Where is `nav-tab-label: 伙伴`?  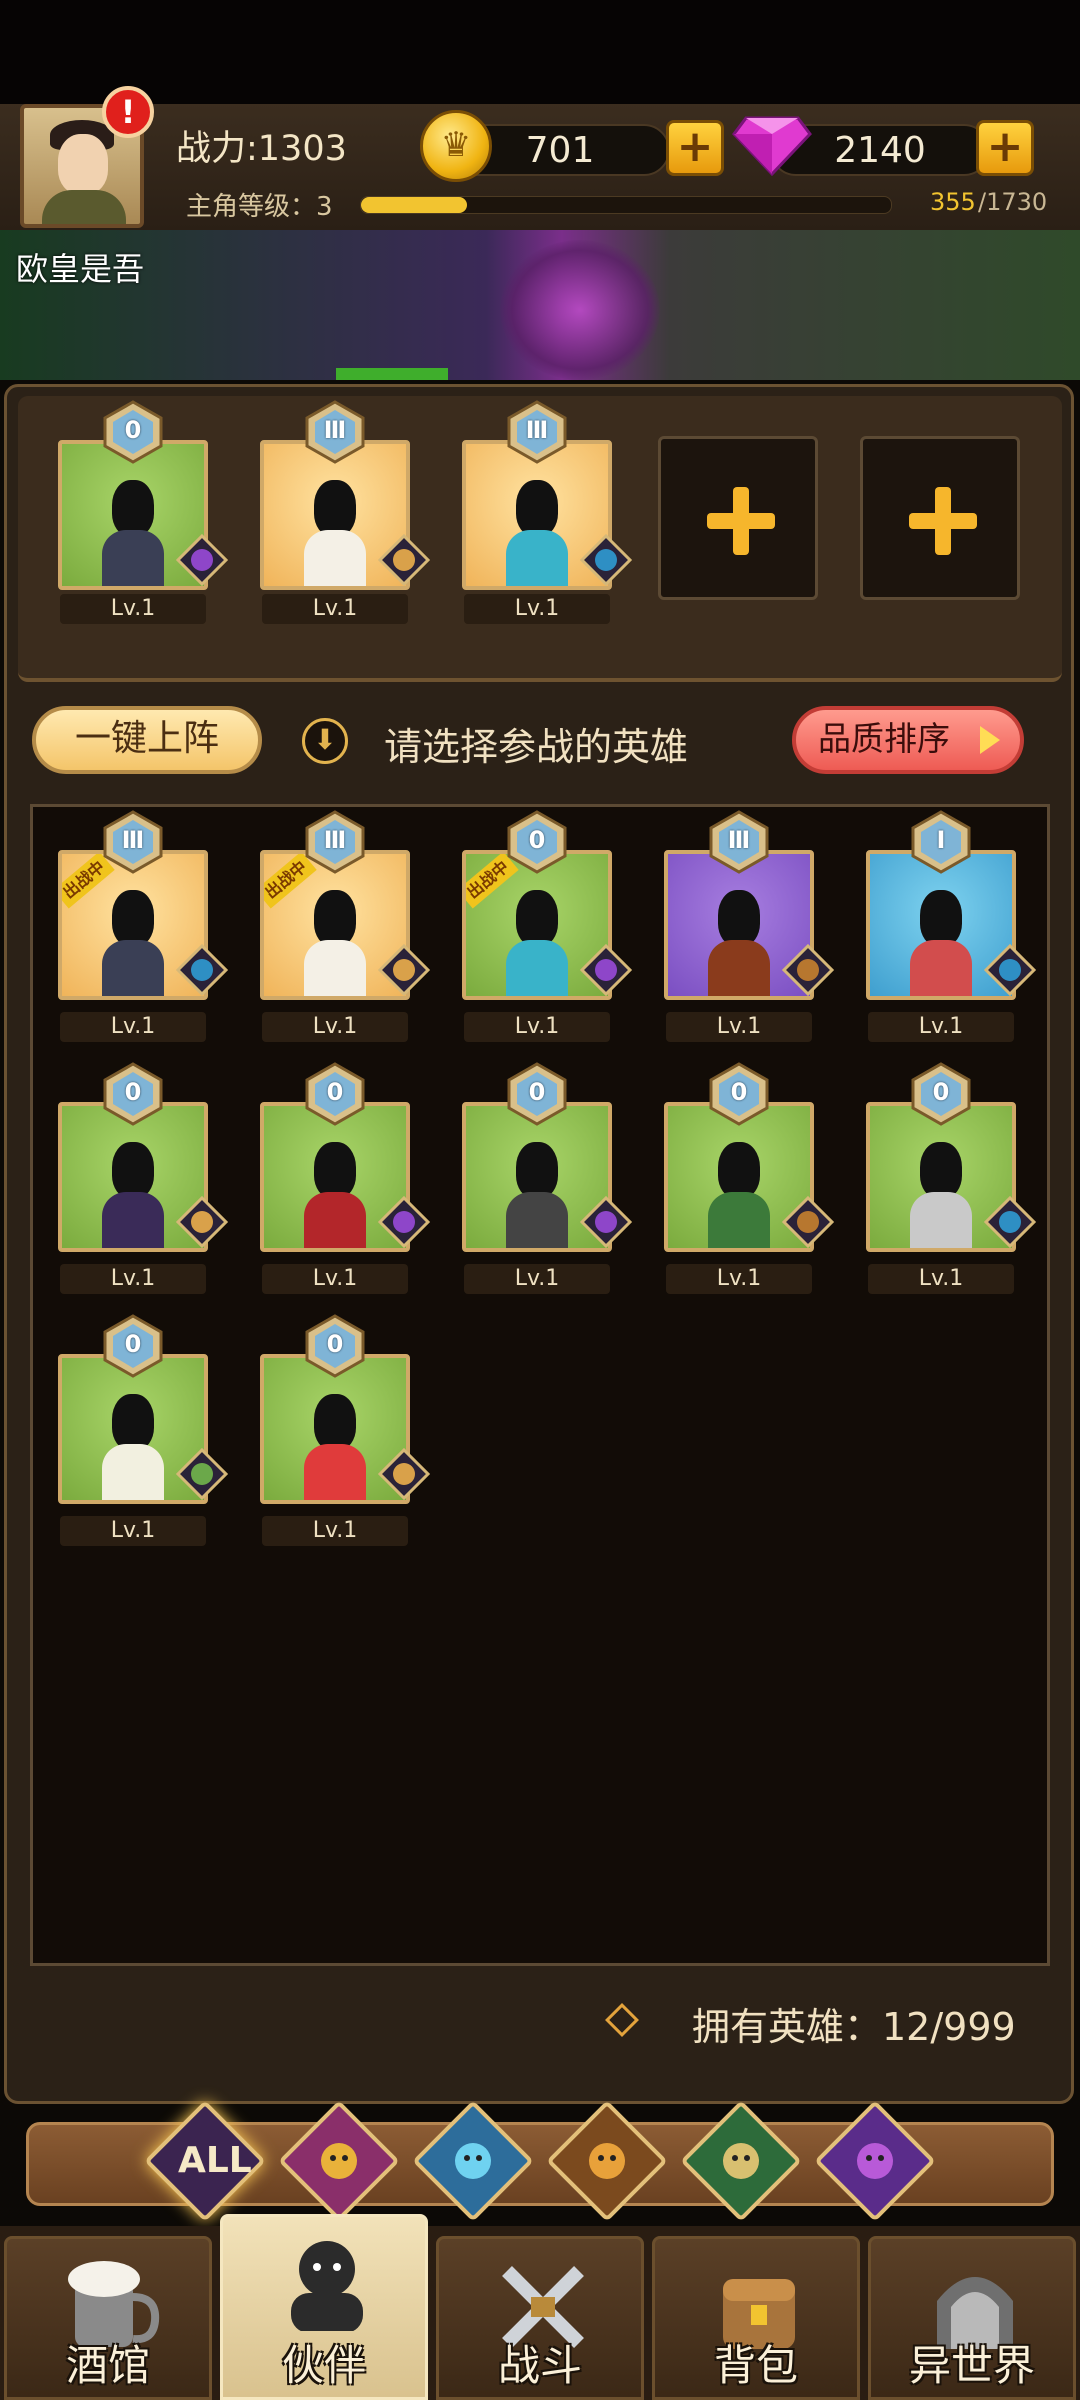 nav-tab-label: 伙伴 is located at coordinates (323, 2365).